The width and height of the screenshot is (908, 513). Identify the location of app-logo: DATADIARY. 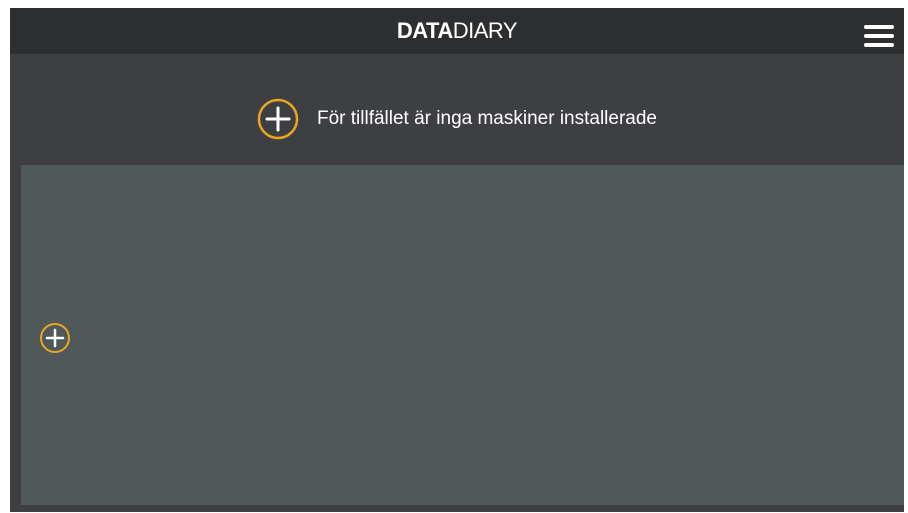
(457, 31).